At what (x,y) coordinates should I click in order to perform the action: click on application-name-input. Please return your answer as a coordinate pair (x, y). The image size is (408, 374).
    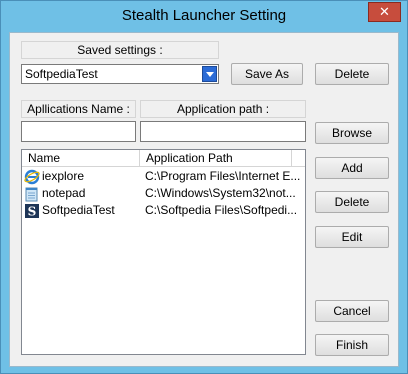
    Looking at the image, I should click on (78, 131).